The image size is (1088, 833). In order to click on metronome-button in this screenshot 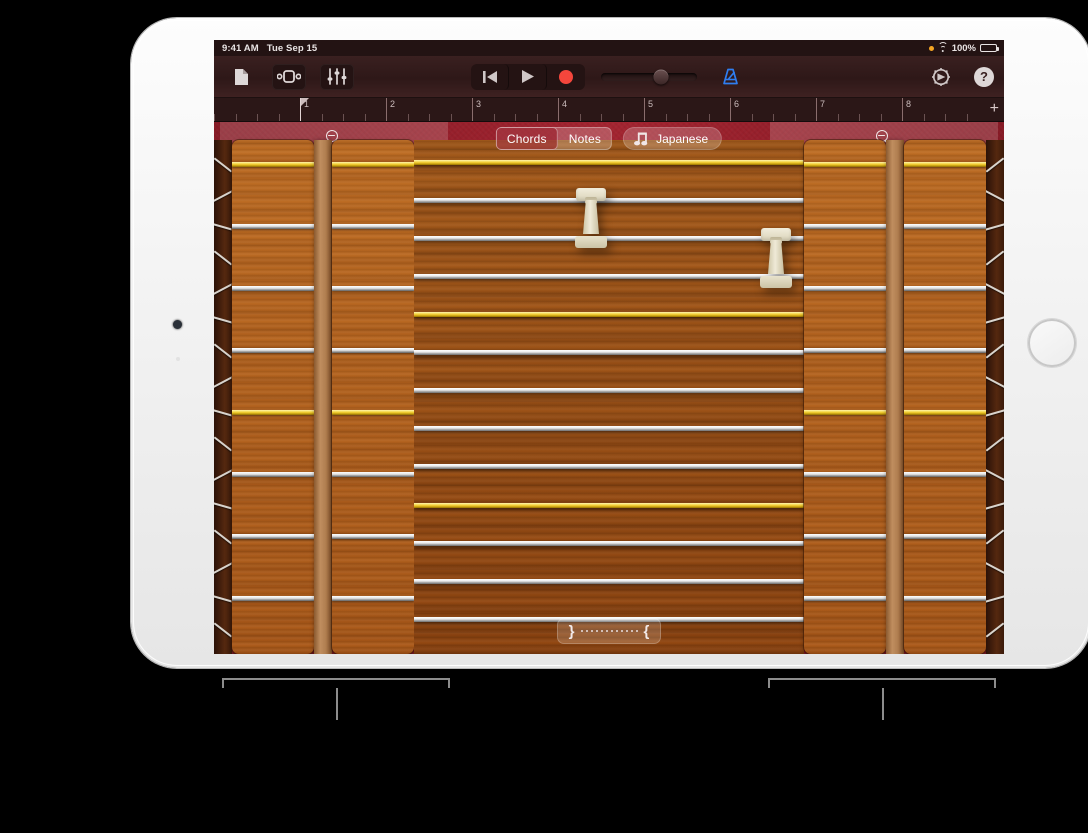, I will do `click(730, 77)`.